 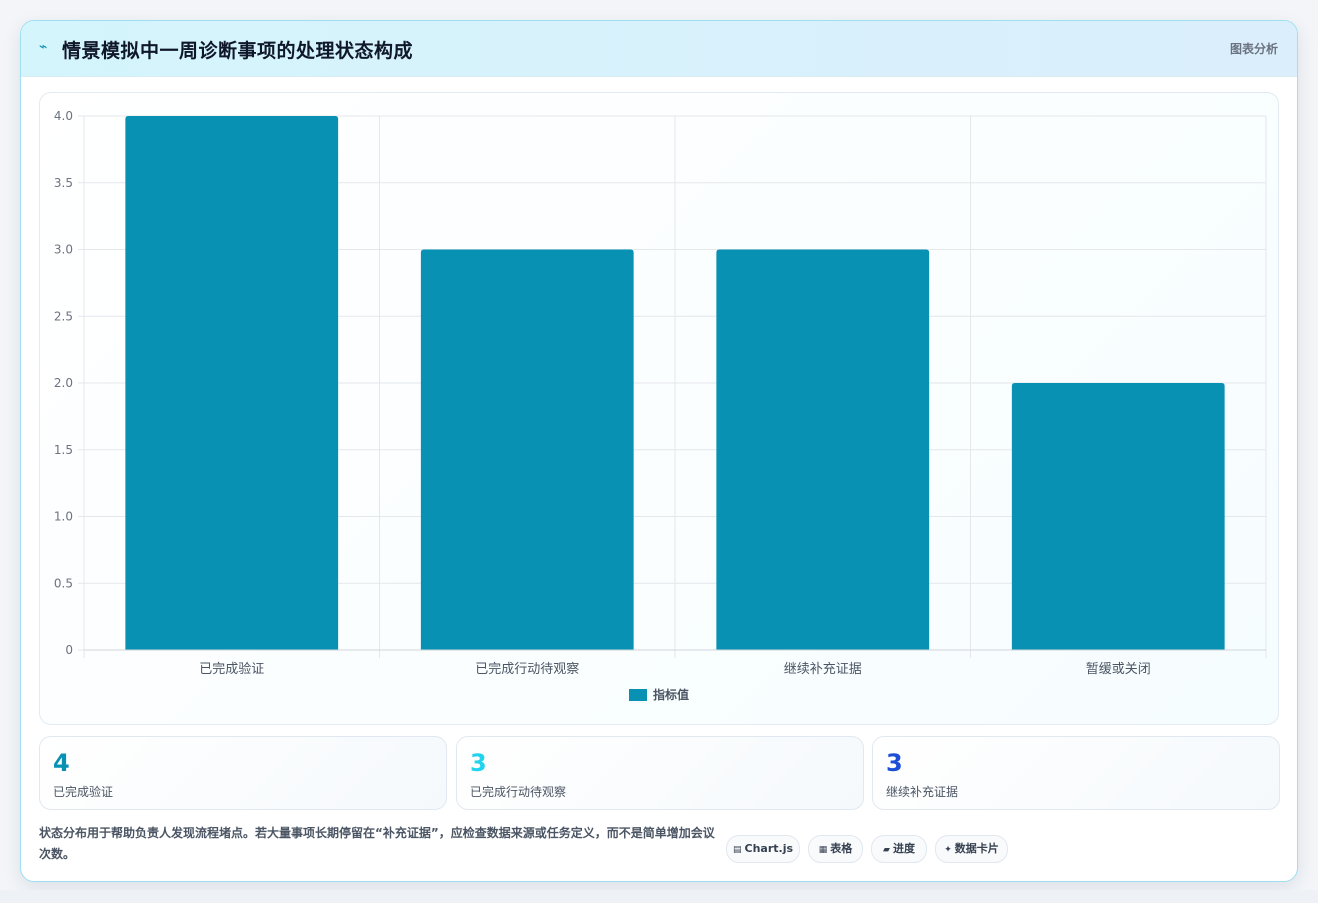 I want to click on stat-label: 已完成验证, so click(x=83, y=792).